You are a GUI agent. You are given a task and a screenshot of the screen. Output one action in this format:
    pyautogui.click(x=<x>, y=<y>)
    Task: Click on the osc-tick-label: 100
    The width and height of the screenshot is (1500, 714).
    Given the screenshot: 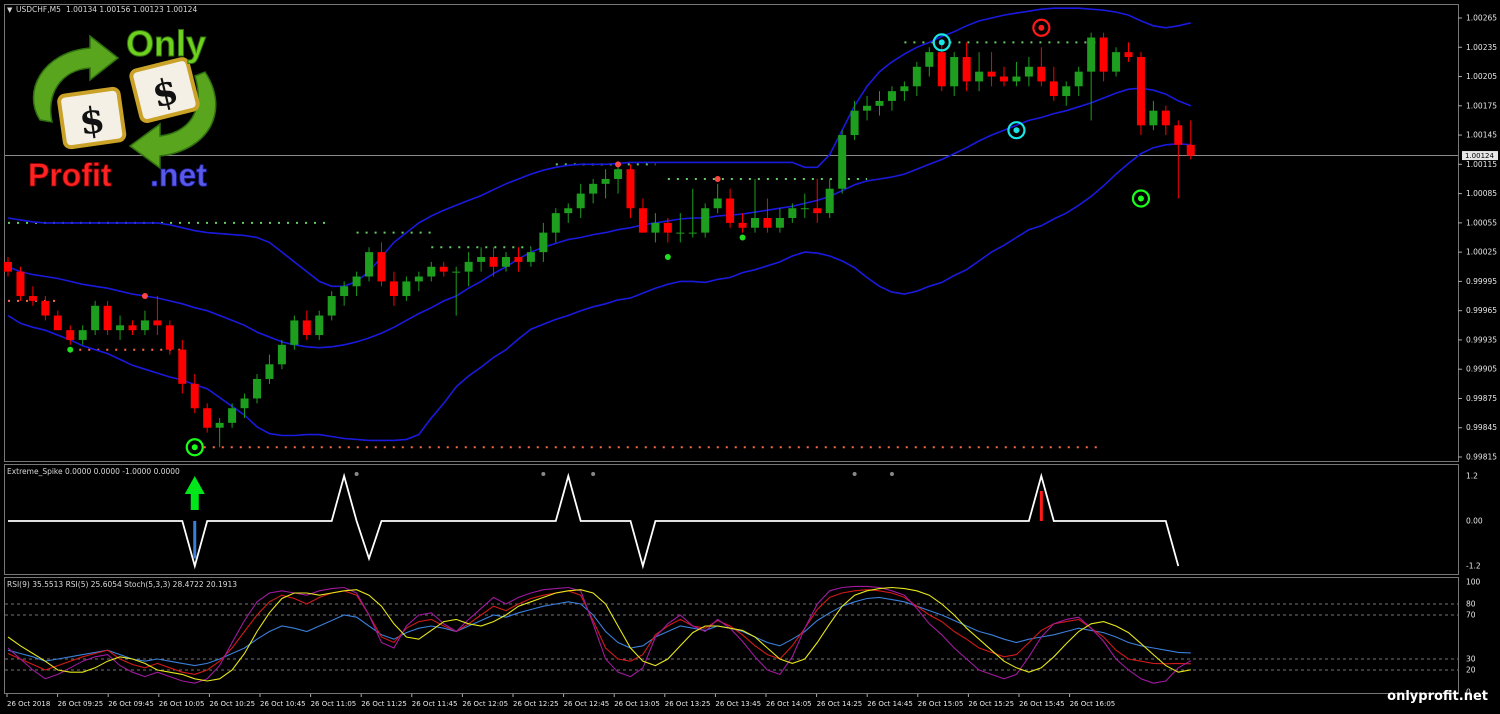 What is the action you would take?
    pyautogui.click(x=1473, y=582)
    